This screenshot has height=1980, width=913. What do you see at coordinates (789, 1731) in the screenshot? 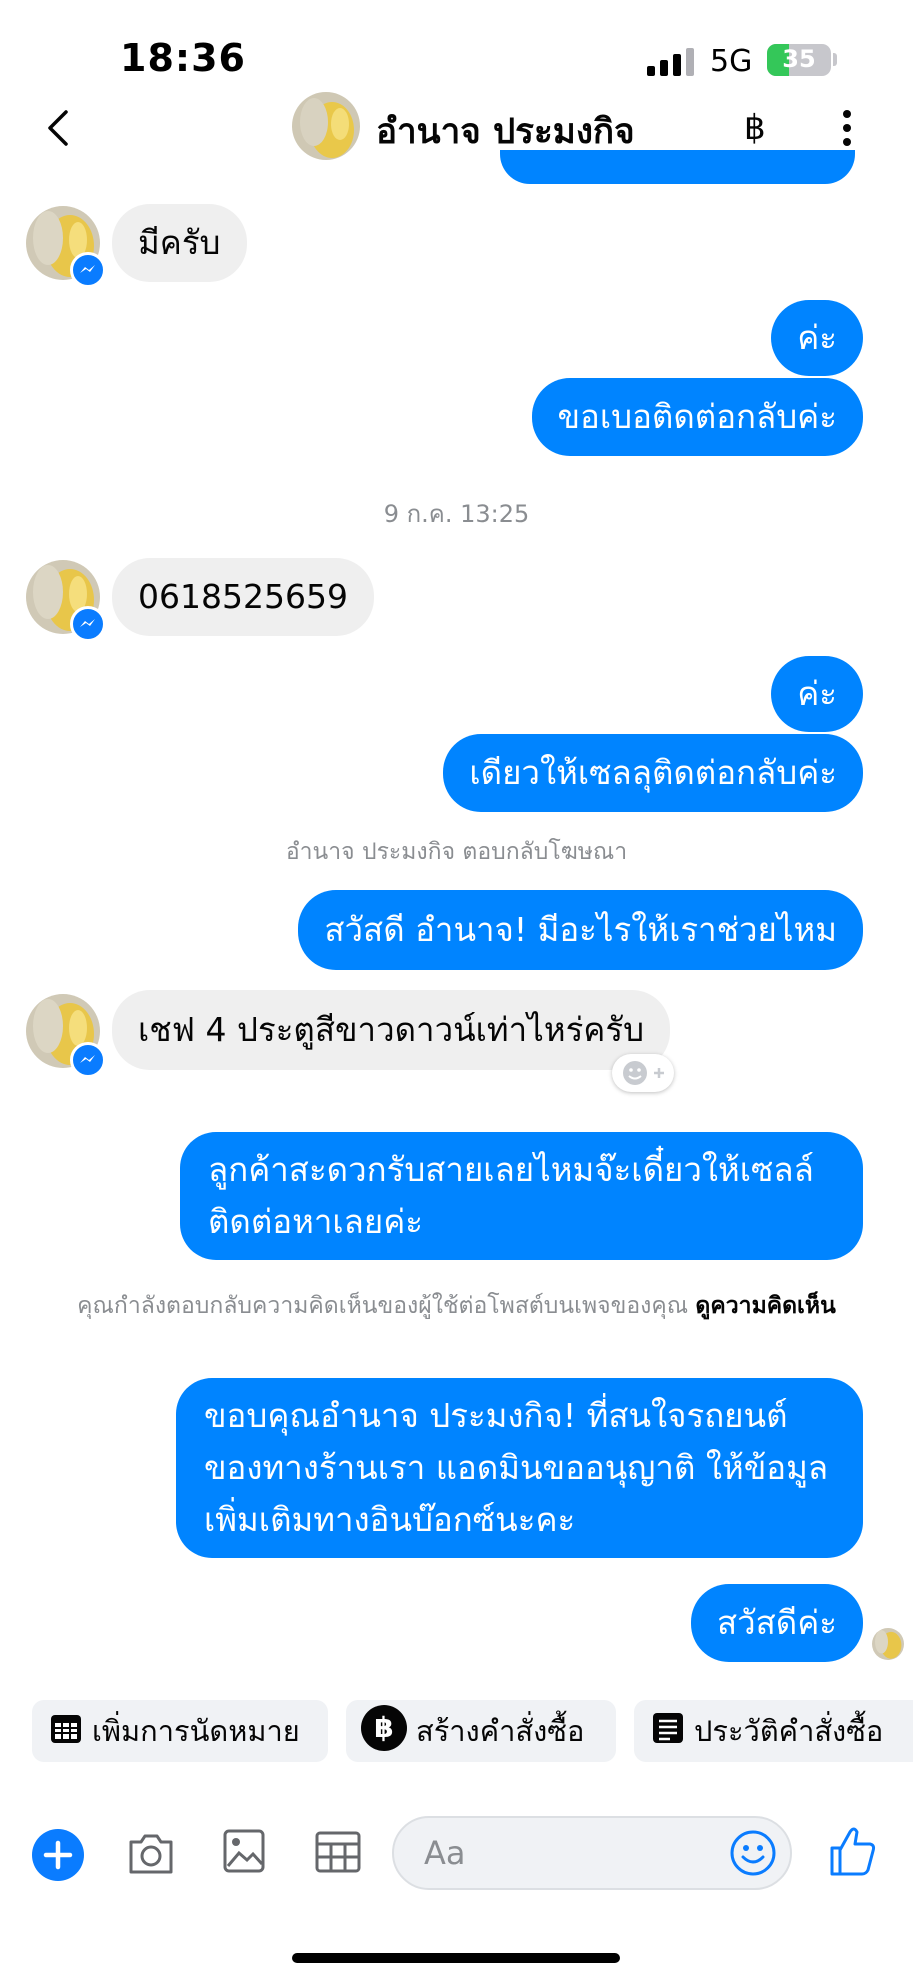
I see `order-history-label: ประวัติคำสั่งซื้อ` at bounding box center [789, 1731].